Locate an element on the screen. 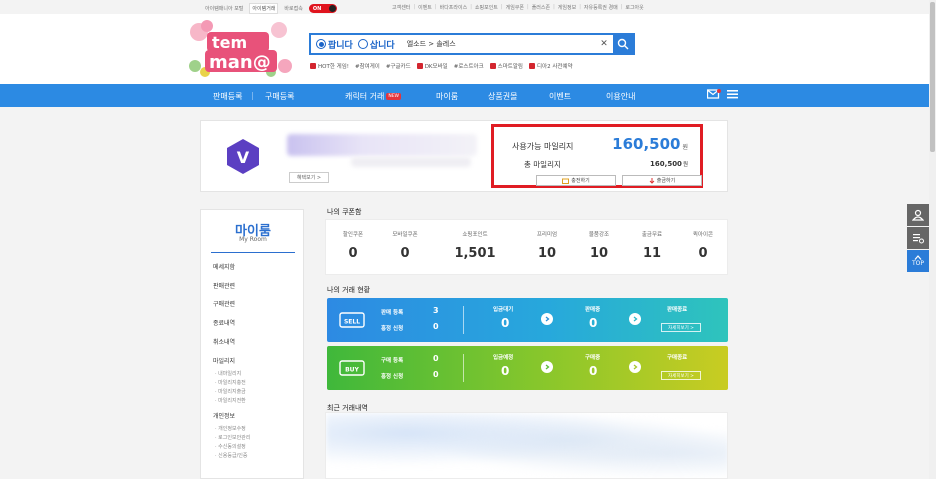  sell-ing-count: 0 is located at coordinates (593, 323).